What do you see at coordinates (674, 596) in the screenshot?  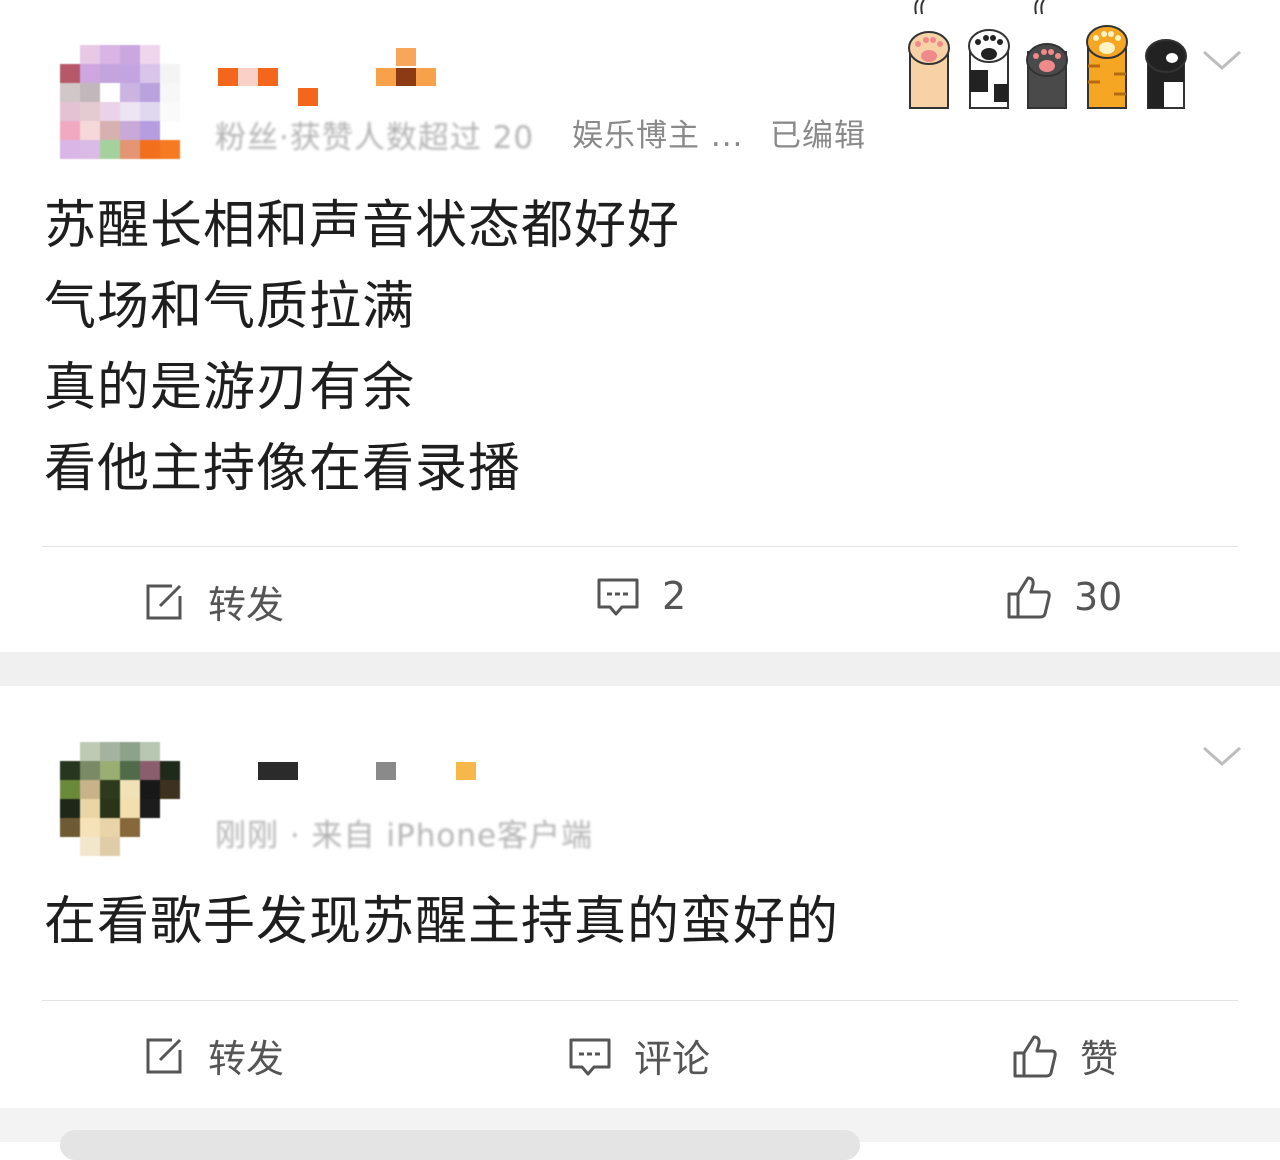 I see `comment-count: 2` at bounding box center [674, 596].